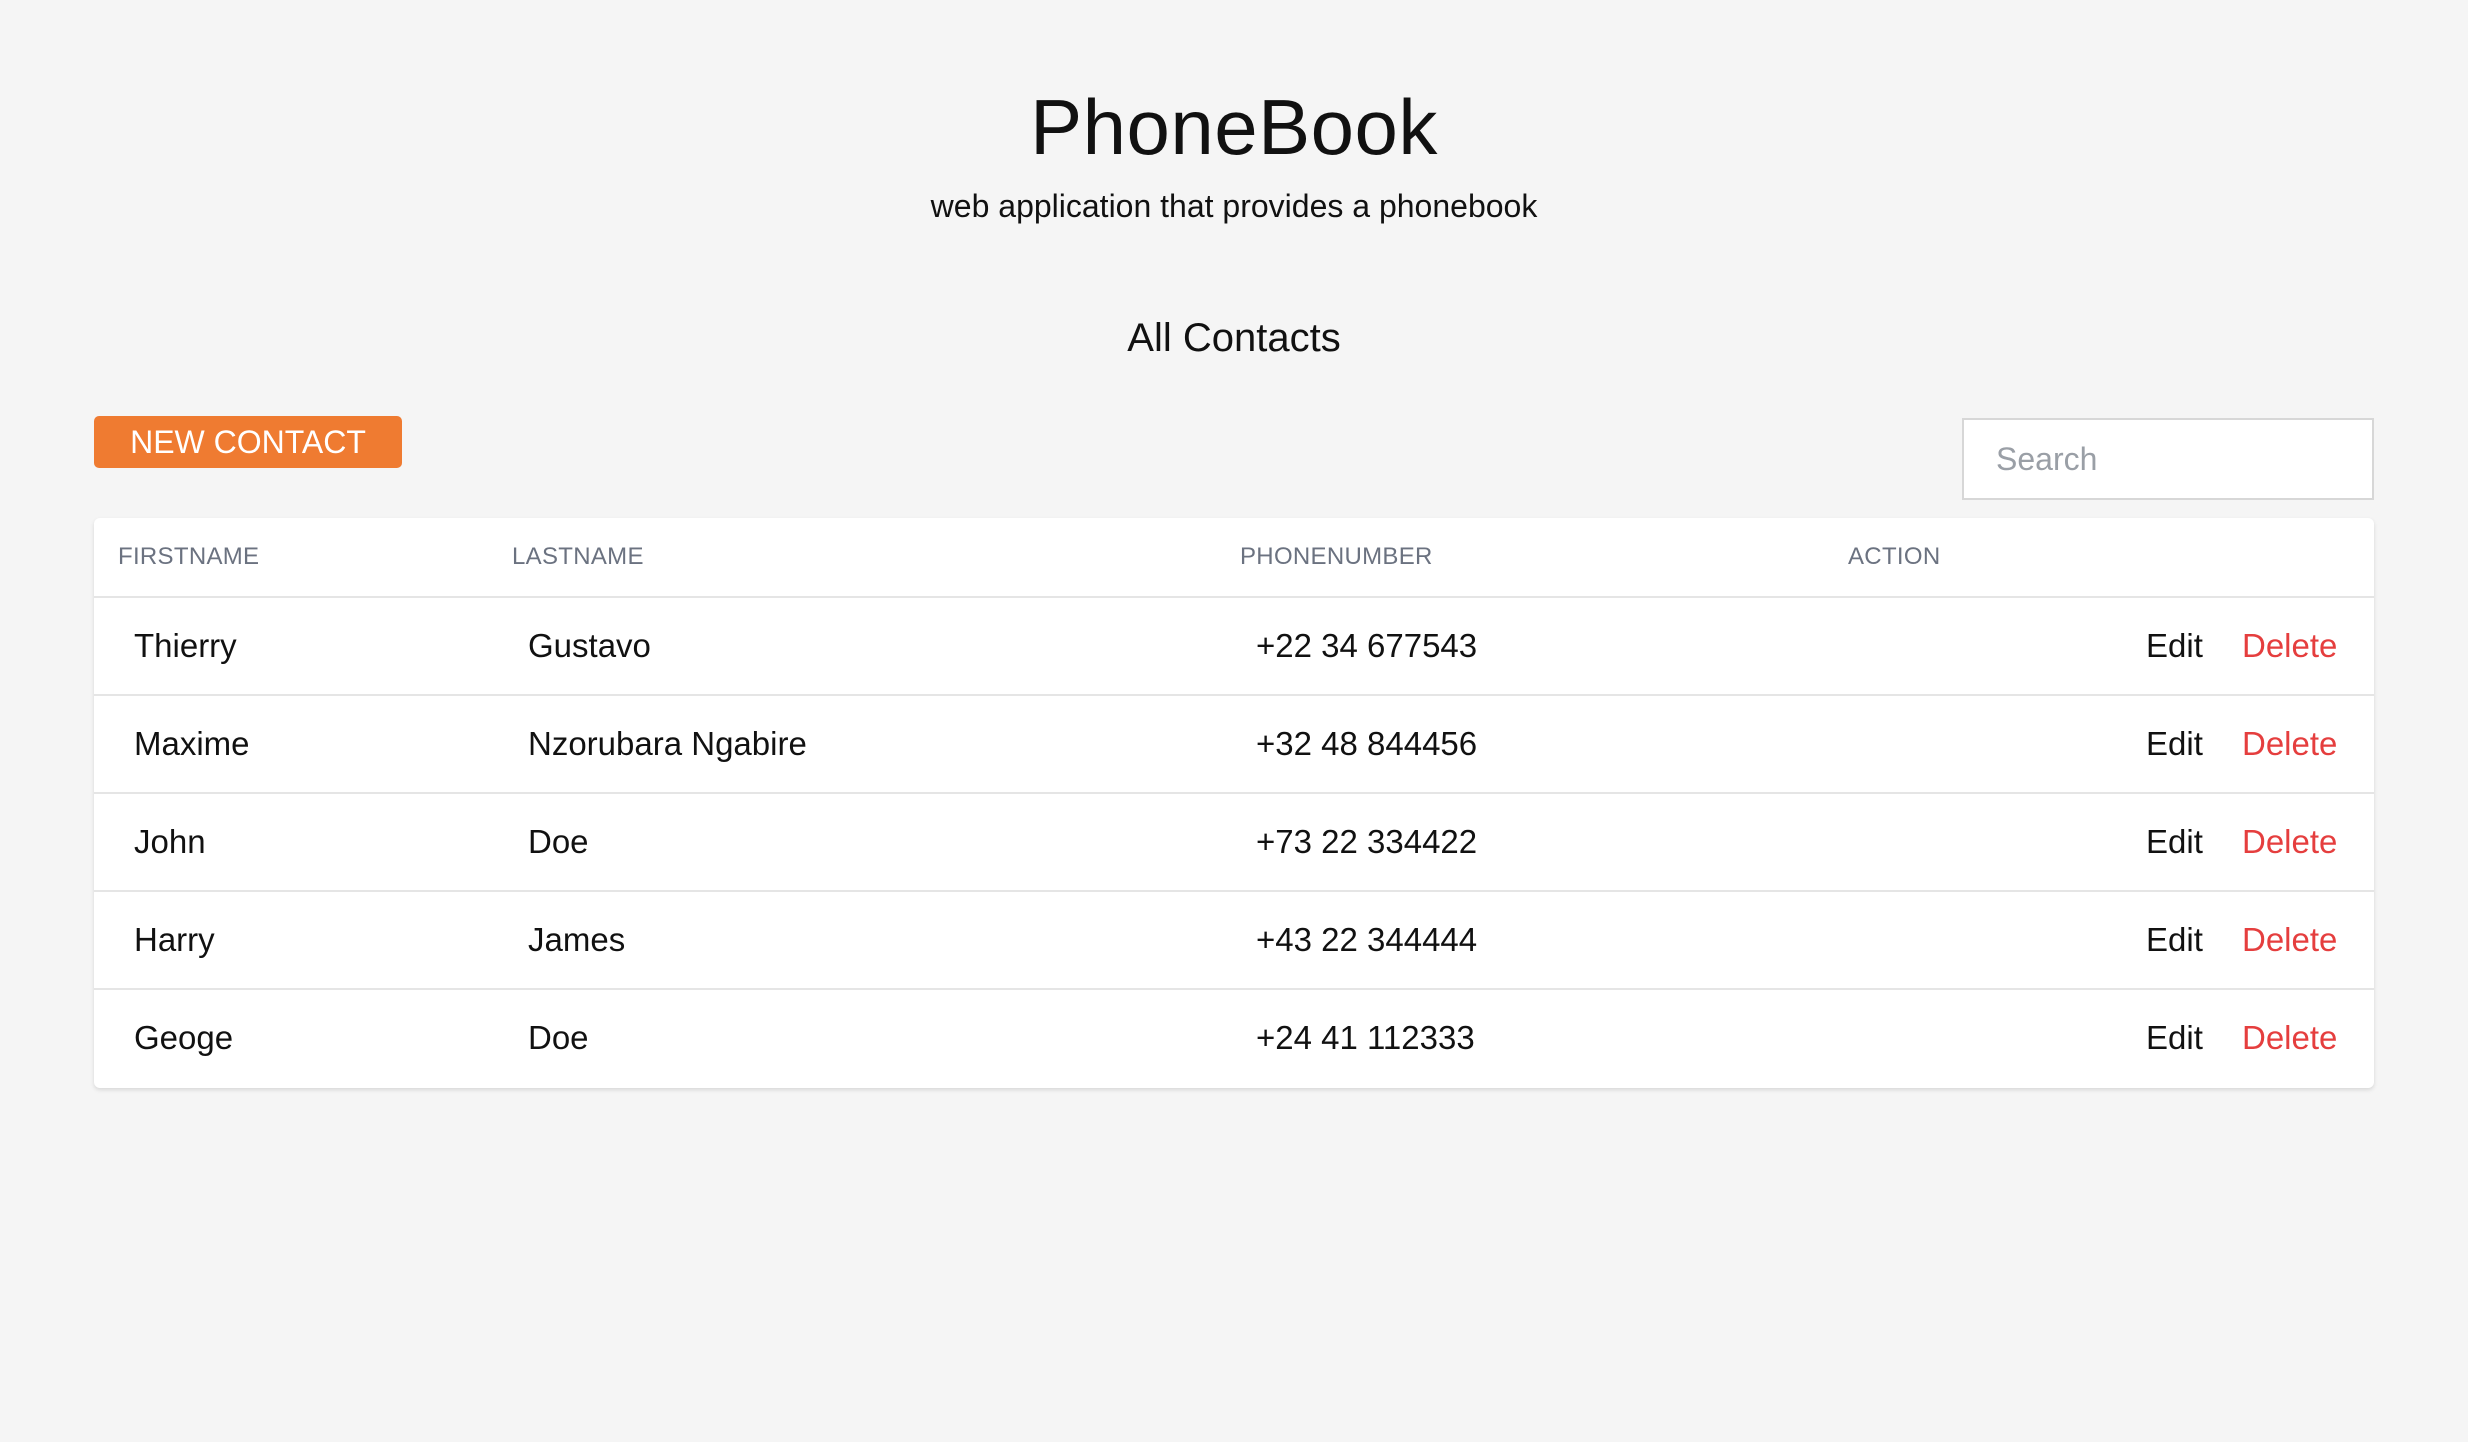 This screenshot has width=2468, height=1442. Describe the element at coordinates (1234, 843) in the screenshot. I see `table-row: John Doe +73 22 334422 Edit Delete` at that location.